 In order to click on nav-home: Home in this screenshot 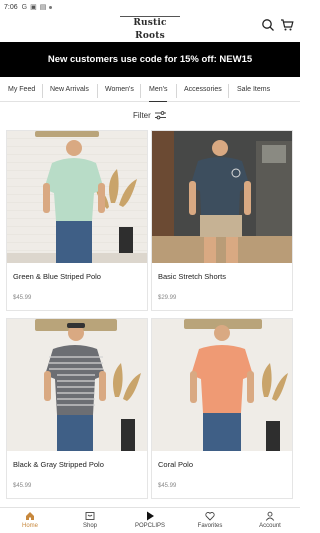, I will do `click(30, 520)`.